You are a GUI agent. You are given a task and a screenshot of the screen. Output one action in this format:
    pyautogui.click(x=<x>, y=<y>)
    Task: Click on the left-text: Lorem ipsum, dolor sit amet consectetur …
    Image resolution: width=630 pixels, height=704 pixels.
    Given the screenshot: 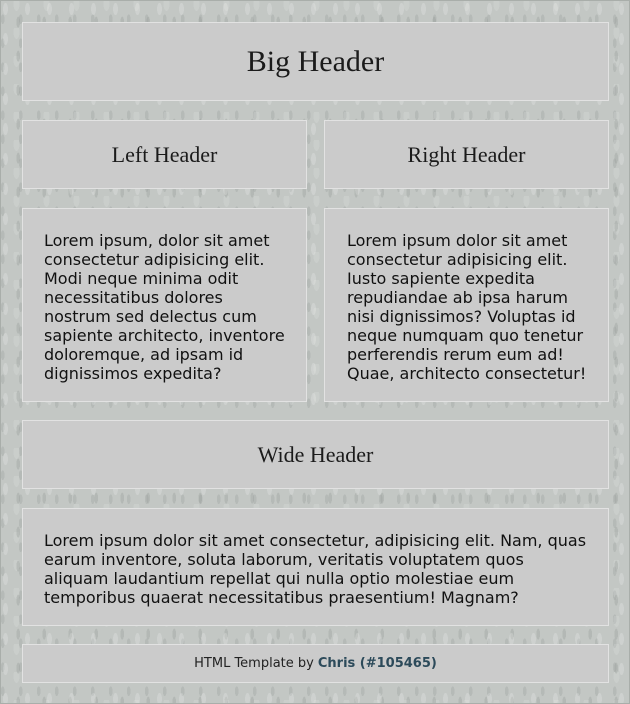 What is the action you would take?
    pyautogui.click(x=164, y=305)
    